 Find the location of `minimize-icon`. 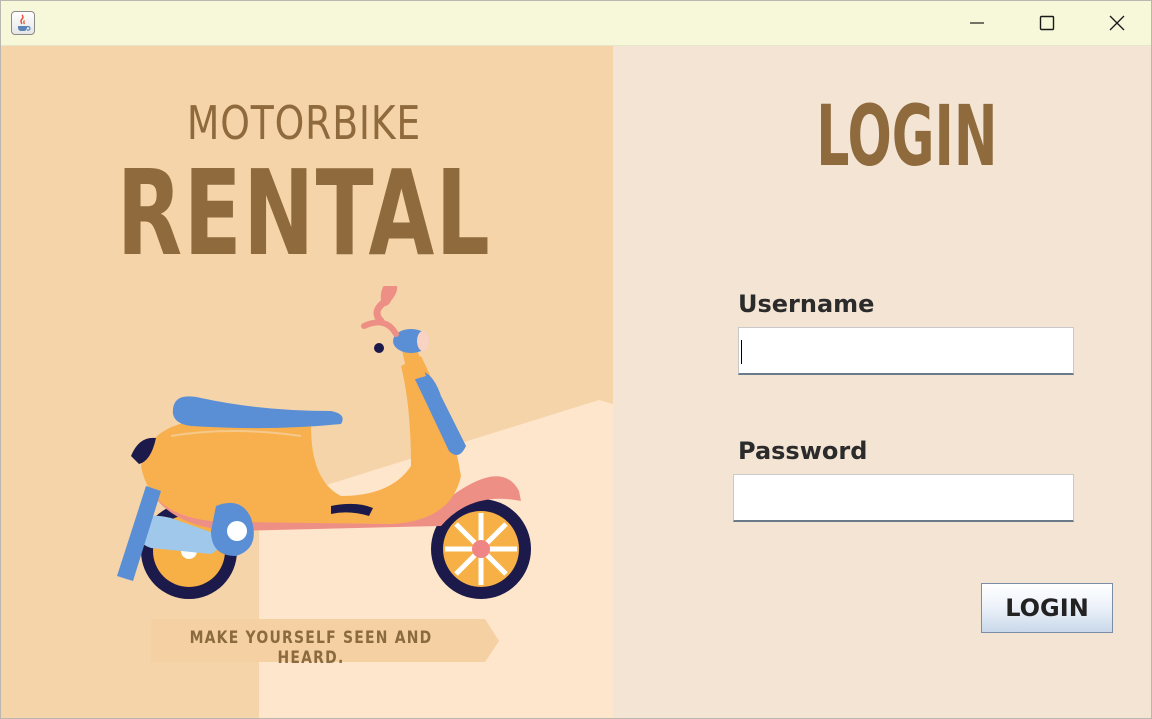

minimize-icon is located at coordinates (977, 23).